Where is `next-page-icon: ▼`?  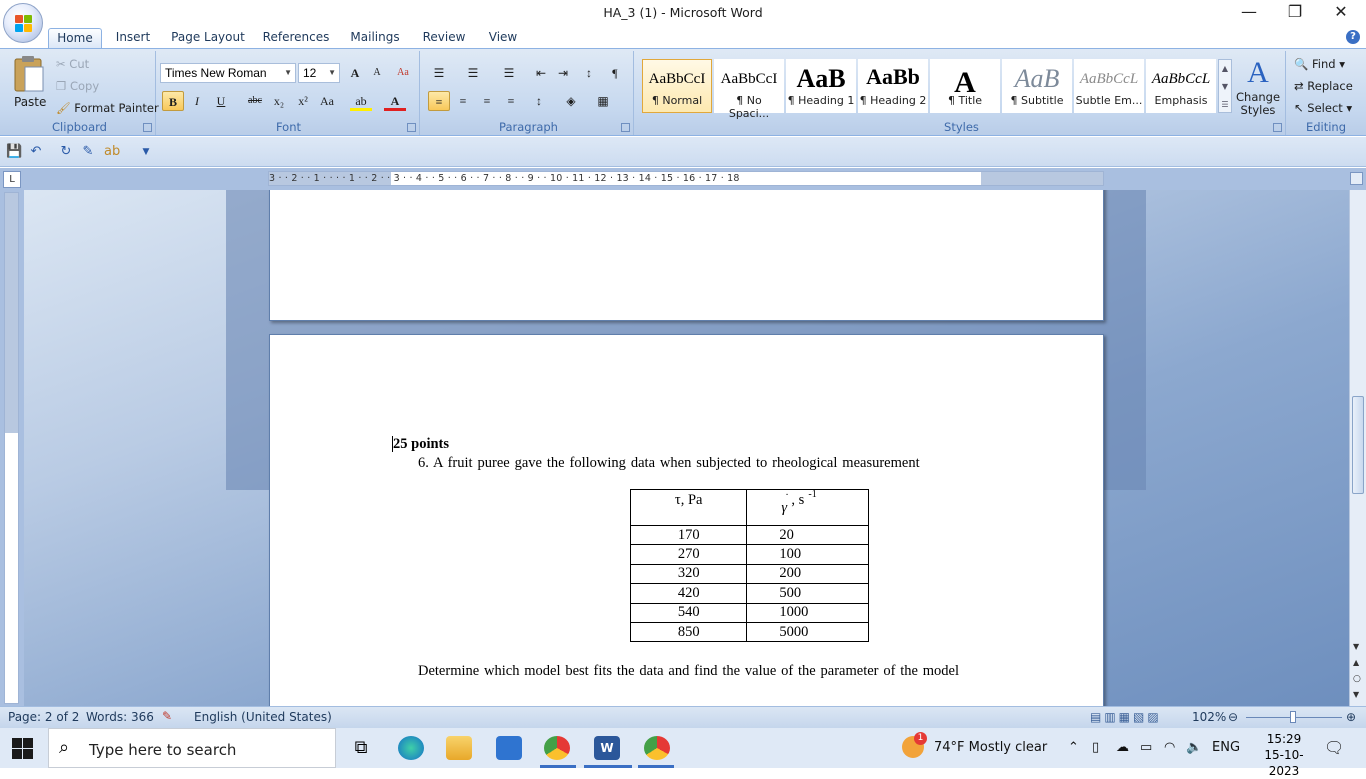
next-page-icon: ▼ is located at coordinates (1356, 694).